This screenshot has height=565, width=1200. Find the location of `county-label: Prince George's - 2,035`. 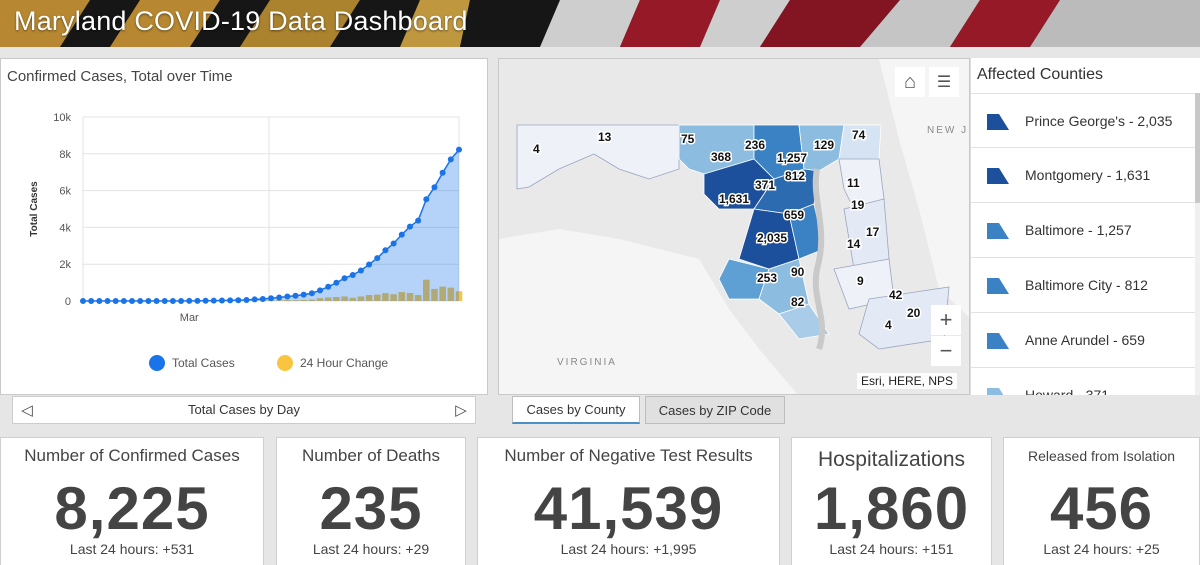

county-label: Prince George's - 2,035 is located at coordinates (1099, 120).